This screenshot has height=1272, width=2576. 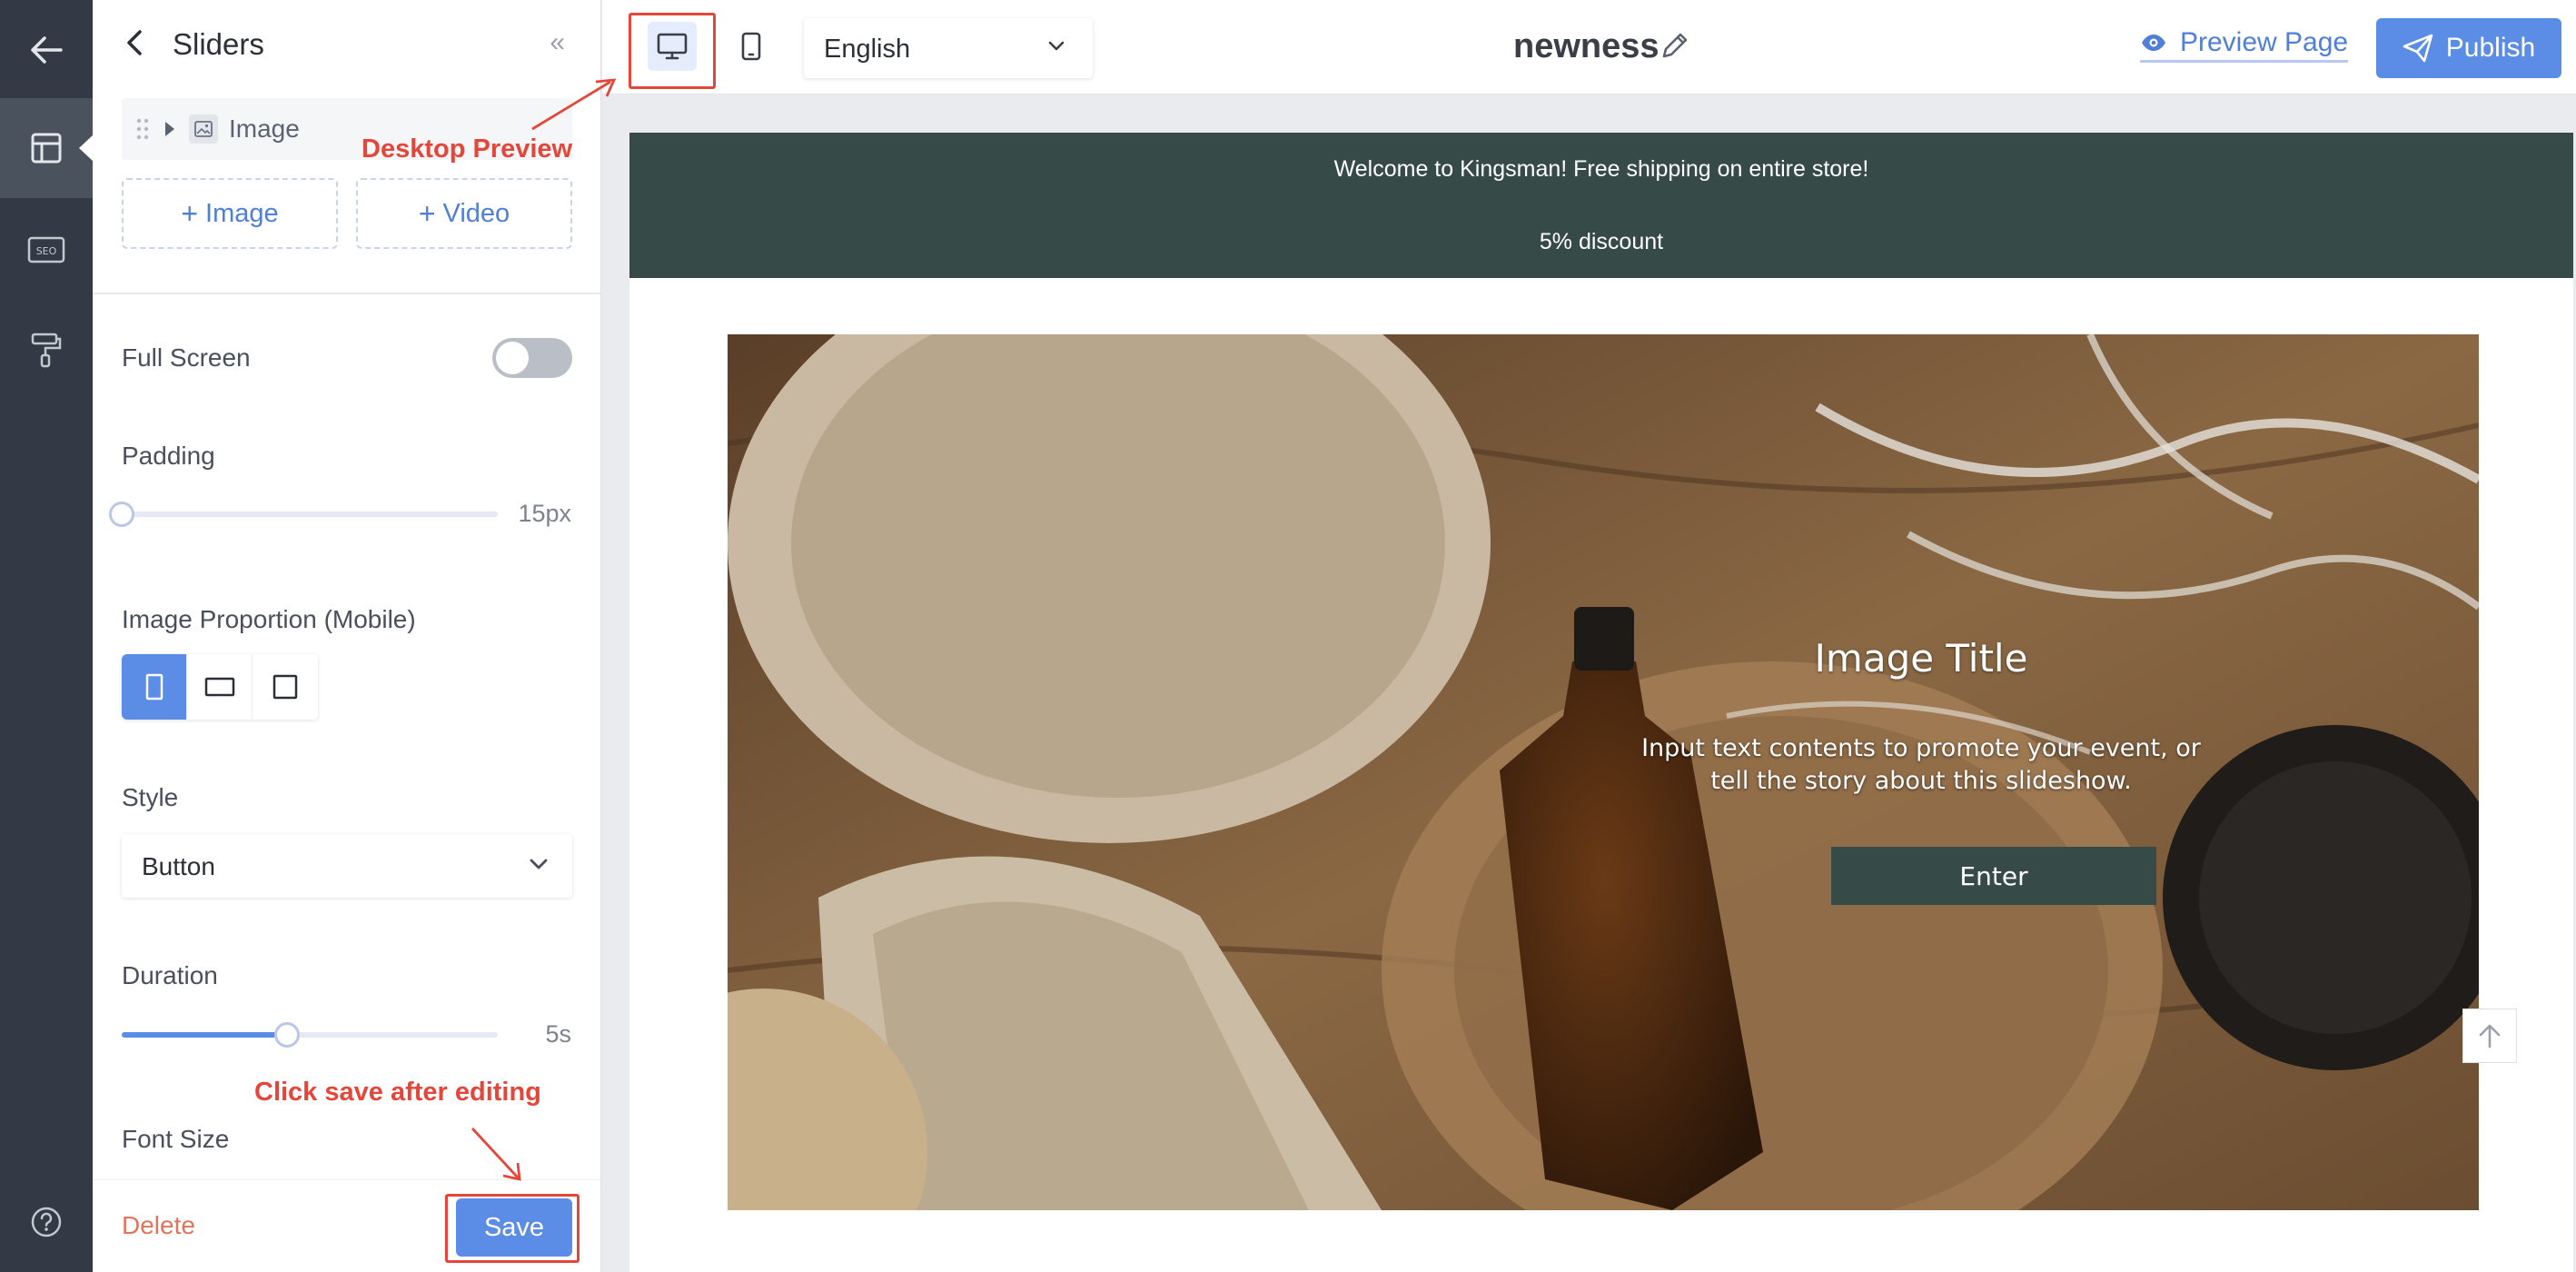 I want to click on publish-button: Publish, so click(x=2468, y=48).